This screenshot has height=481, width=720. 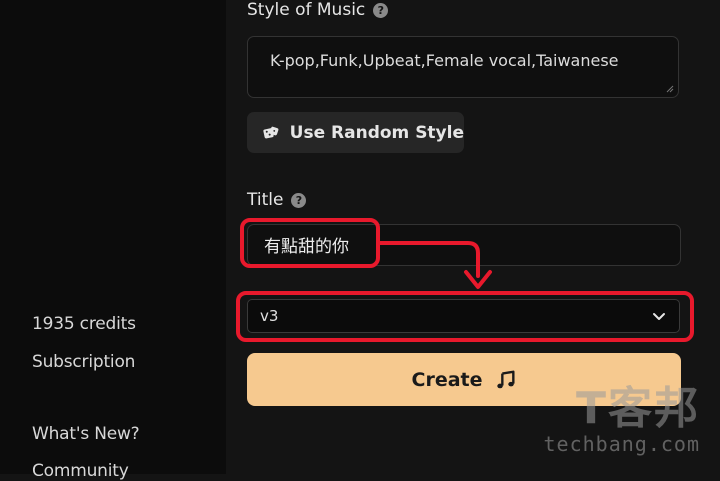 What do you see at coordinates (670, 89) in the screenshot?
I see `resize-handle-icon` at bounding box center [670, 89].